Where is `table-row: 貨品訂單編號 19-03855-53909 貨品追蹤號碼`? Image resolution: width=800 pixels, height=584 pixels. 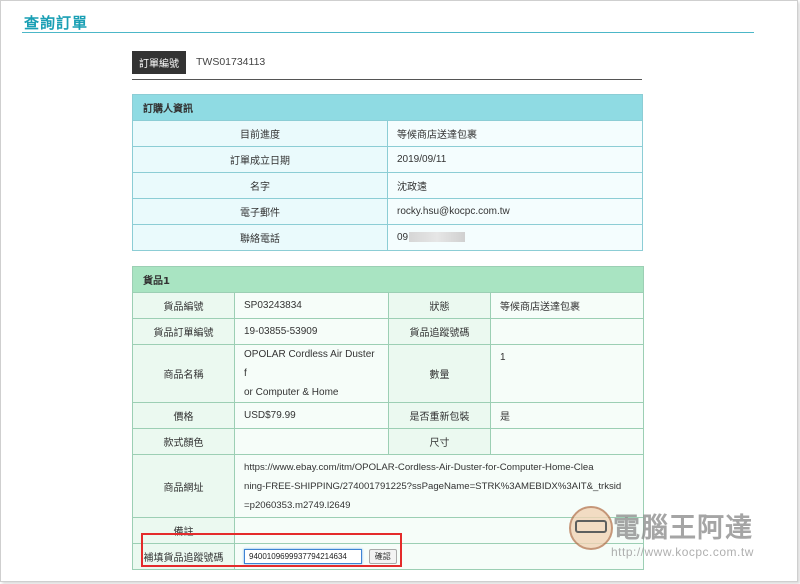
table-row: 貨品訂單編號 19-03855-53909 貨品追蹤號碼 is located at coordinates (388, 331).